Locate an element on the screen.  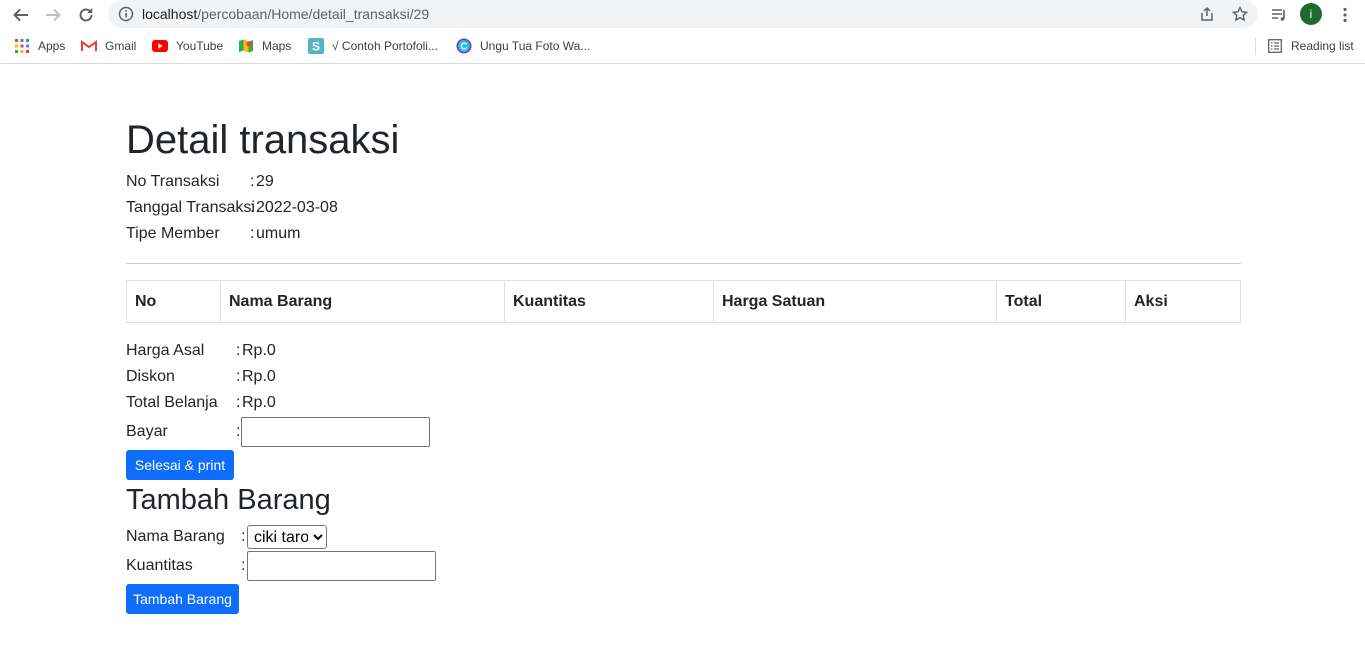
bookmarks-divider is located at coordinates (1255, 46).